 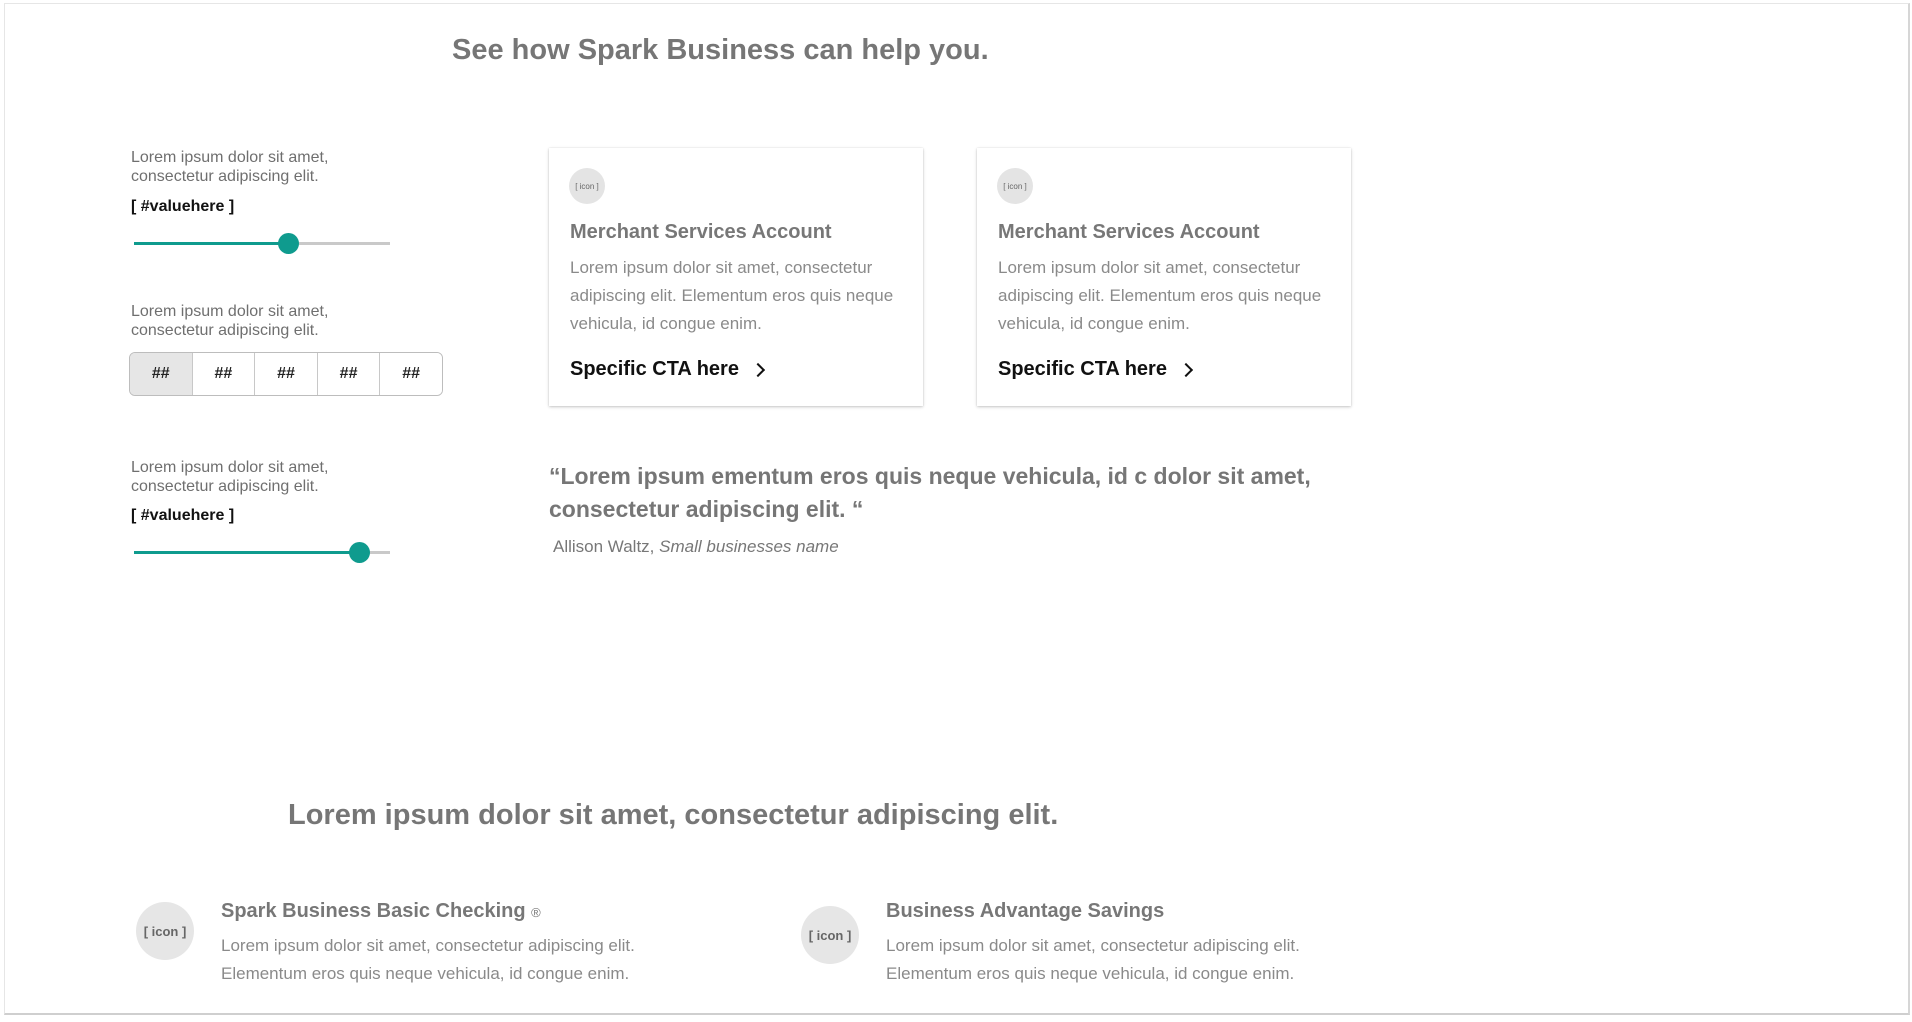 I want to click on segment-option-4: ##, so click(x=348, y=374).